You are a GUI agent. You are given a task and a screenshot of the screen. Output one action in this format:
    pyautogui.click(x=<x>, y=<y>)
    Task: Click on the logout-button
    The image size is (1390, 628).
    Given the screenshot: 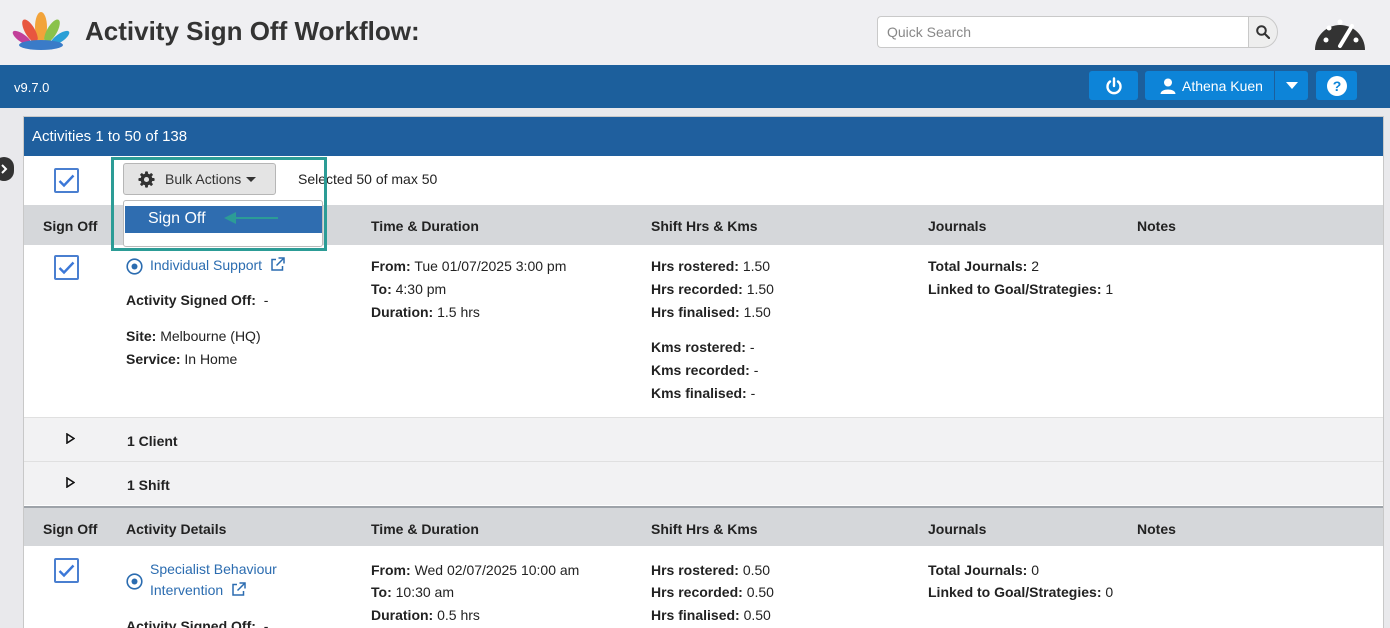 What is the action you would take?
    pyautogui.click(x=1113, y=85)
    